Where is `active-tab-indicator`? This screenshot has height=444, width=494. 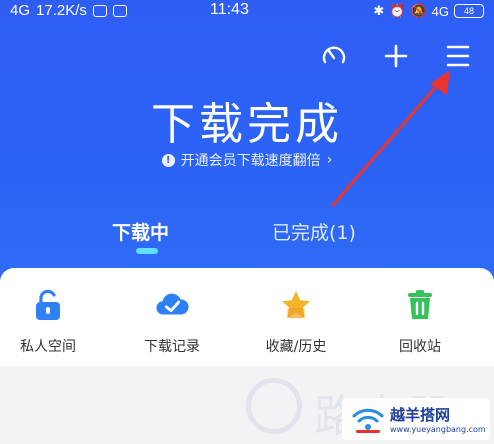 active-tab-indicator is located at coordinates (147, 251).